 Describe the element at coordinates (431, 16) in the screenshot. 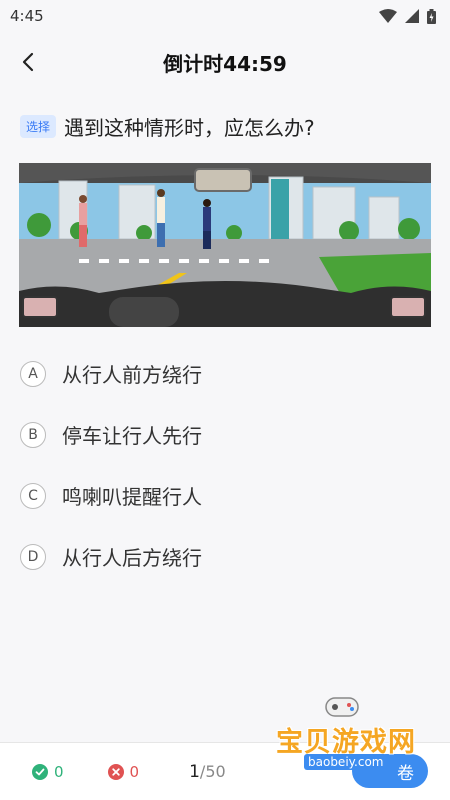

I see `battery-icon` at that location.